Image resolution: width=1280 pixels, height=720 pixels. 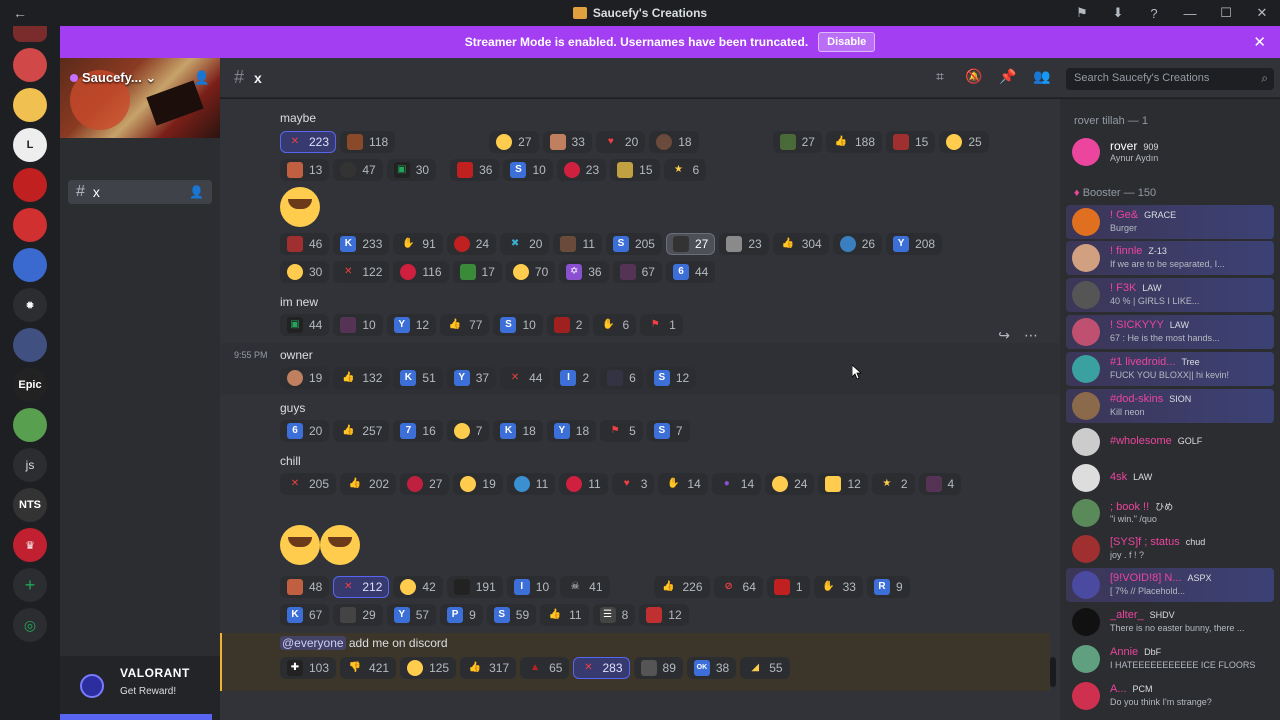 What do you see at coordinates (614, 615) in the screenshot?
I see `reaction: ☰ 8` at bounding box center [614, 615].